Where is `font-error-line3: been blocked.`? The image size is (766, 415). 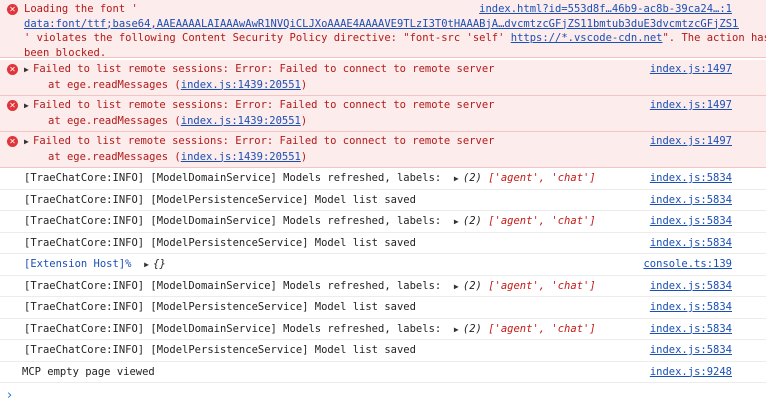 font-error-line3: been blocked. is located at coordinates (65, 52).